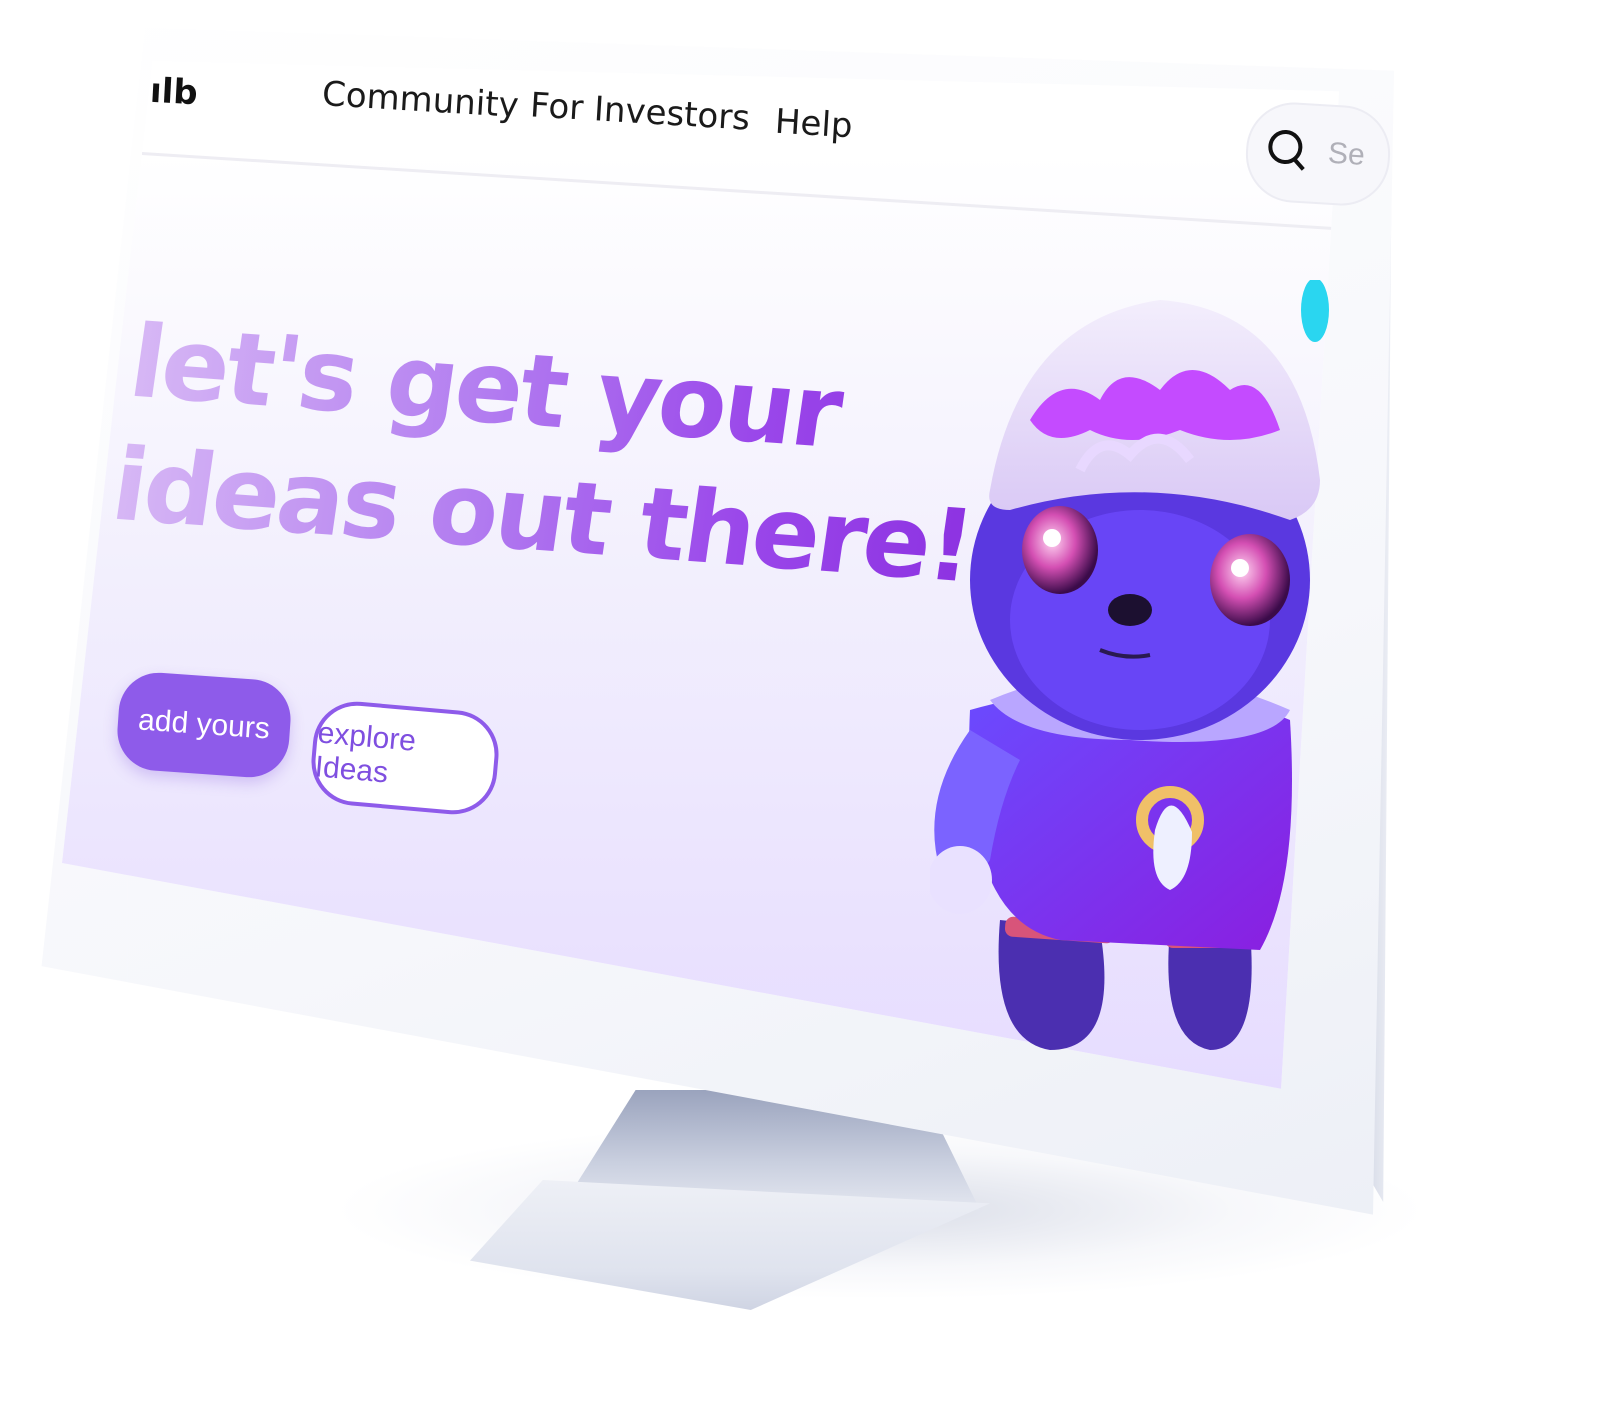  I want to click on search-icon, so click(1285, 147).